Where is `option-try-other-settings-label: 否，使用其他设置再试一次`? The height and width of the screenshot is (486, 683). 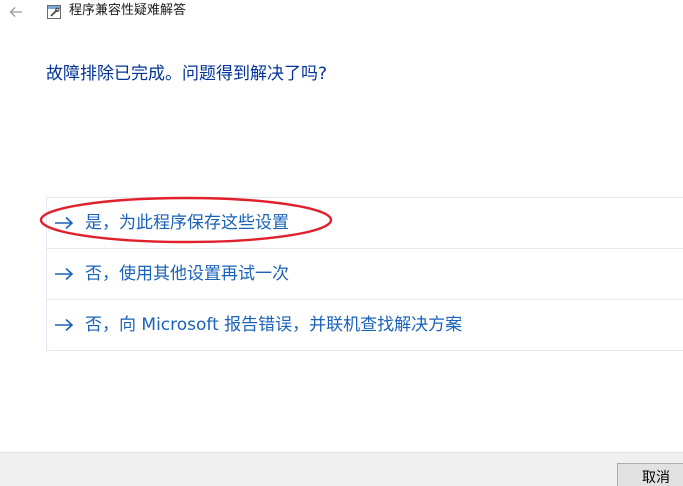 option-try-other-settings-label: 否，使用其他设置再试一次 is located at coordinates (187, 274).